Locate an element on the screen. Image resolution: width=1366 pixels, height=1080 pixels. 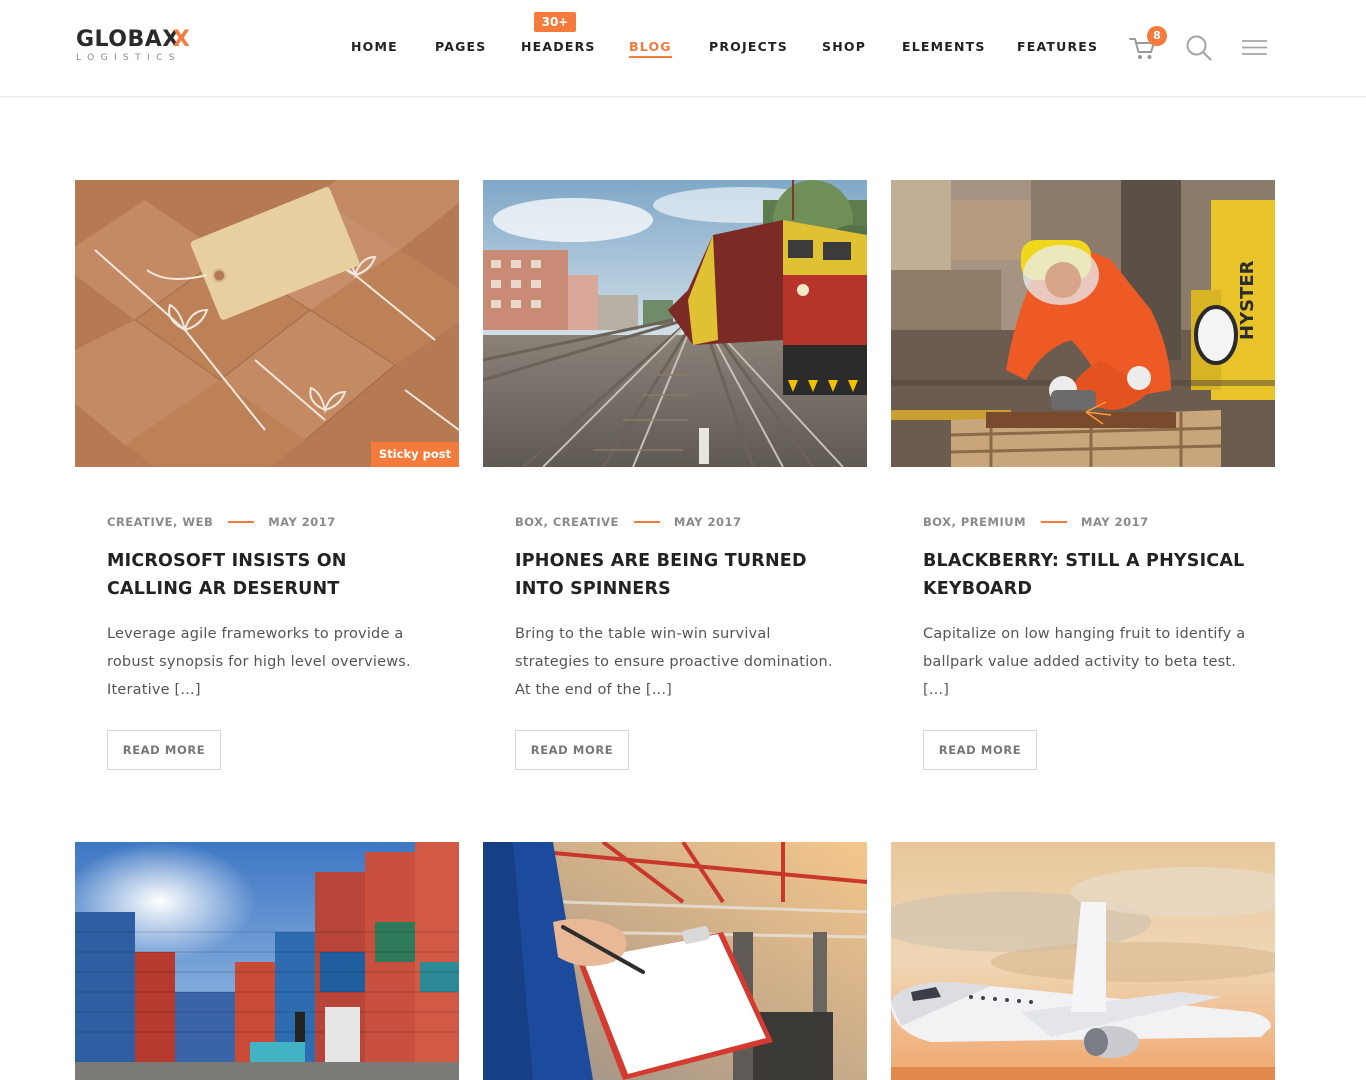
post-image-containers is located at coordinates (267, 961).